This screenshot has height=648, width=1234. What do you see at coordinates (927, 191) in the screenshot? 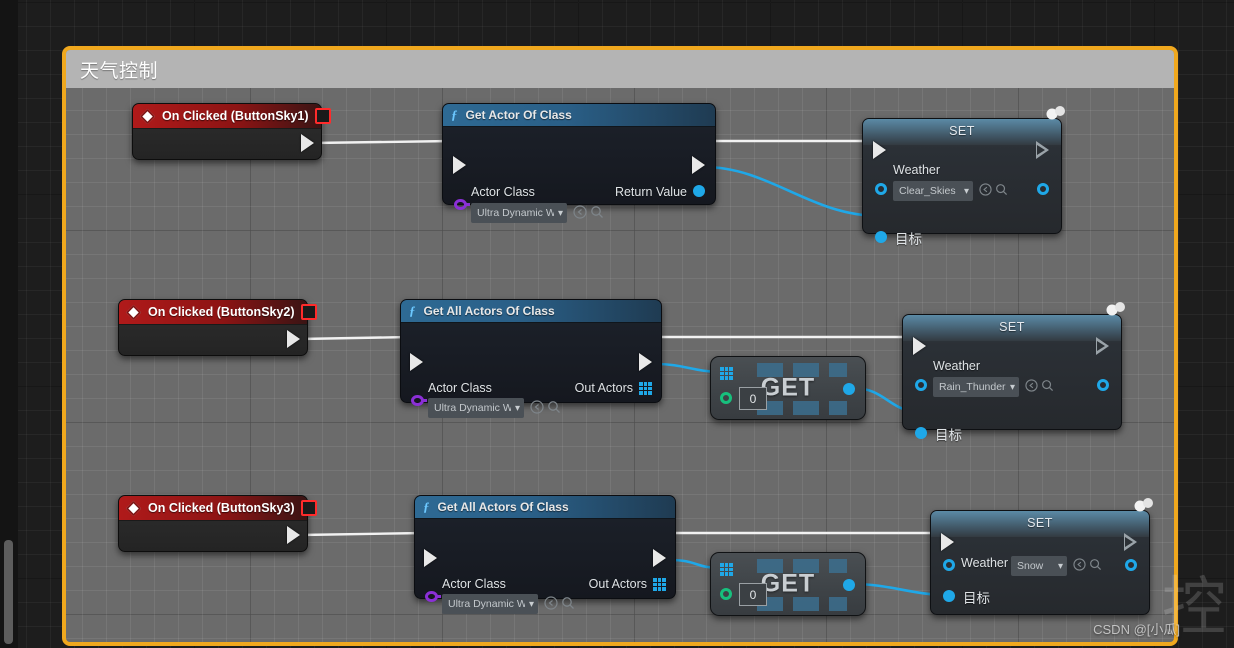
I see `weather-value: Clear_Skies` at bounding box center [927, 191].